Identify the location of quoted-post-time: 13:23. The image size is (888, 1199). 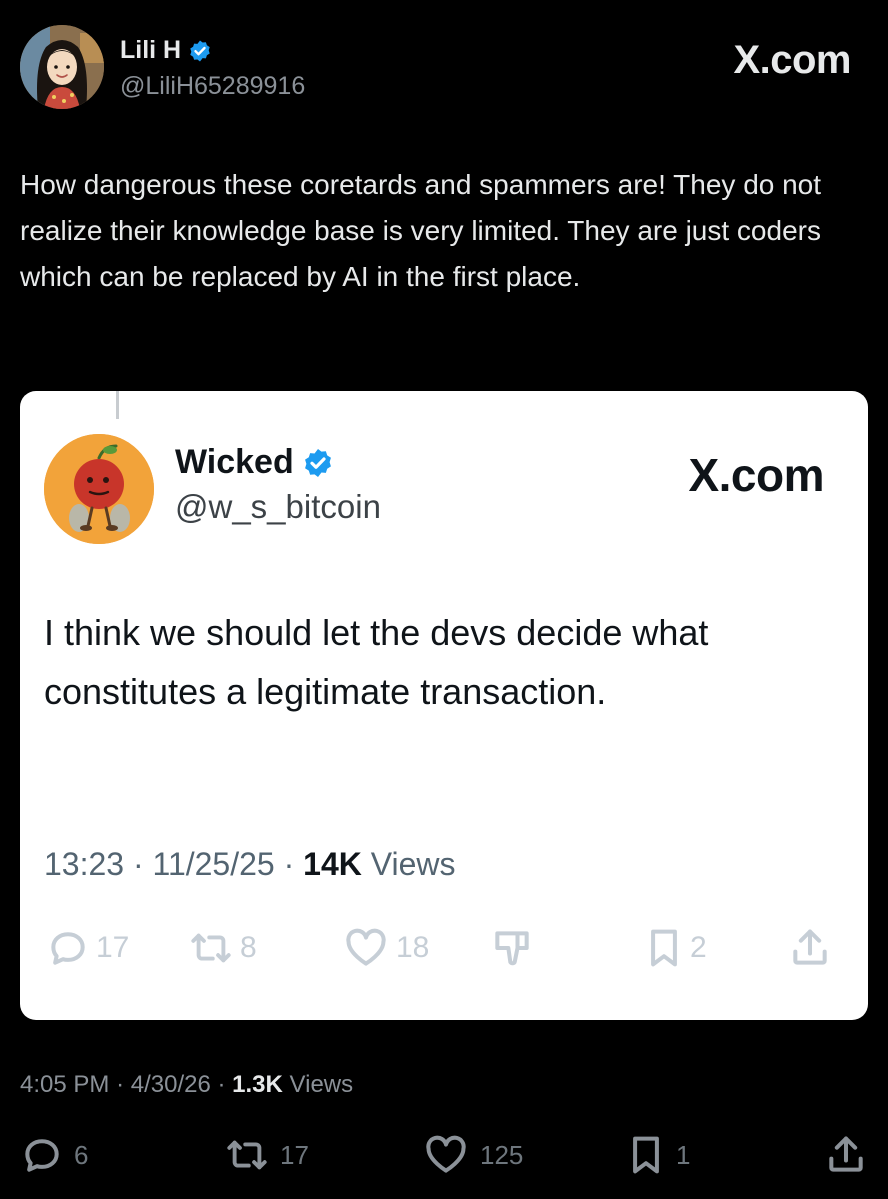
(84, 864).